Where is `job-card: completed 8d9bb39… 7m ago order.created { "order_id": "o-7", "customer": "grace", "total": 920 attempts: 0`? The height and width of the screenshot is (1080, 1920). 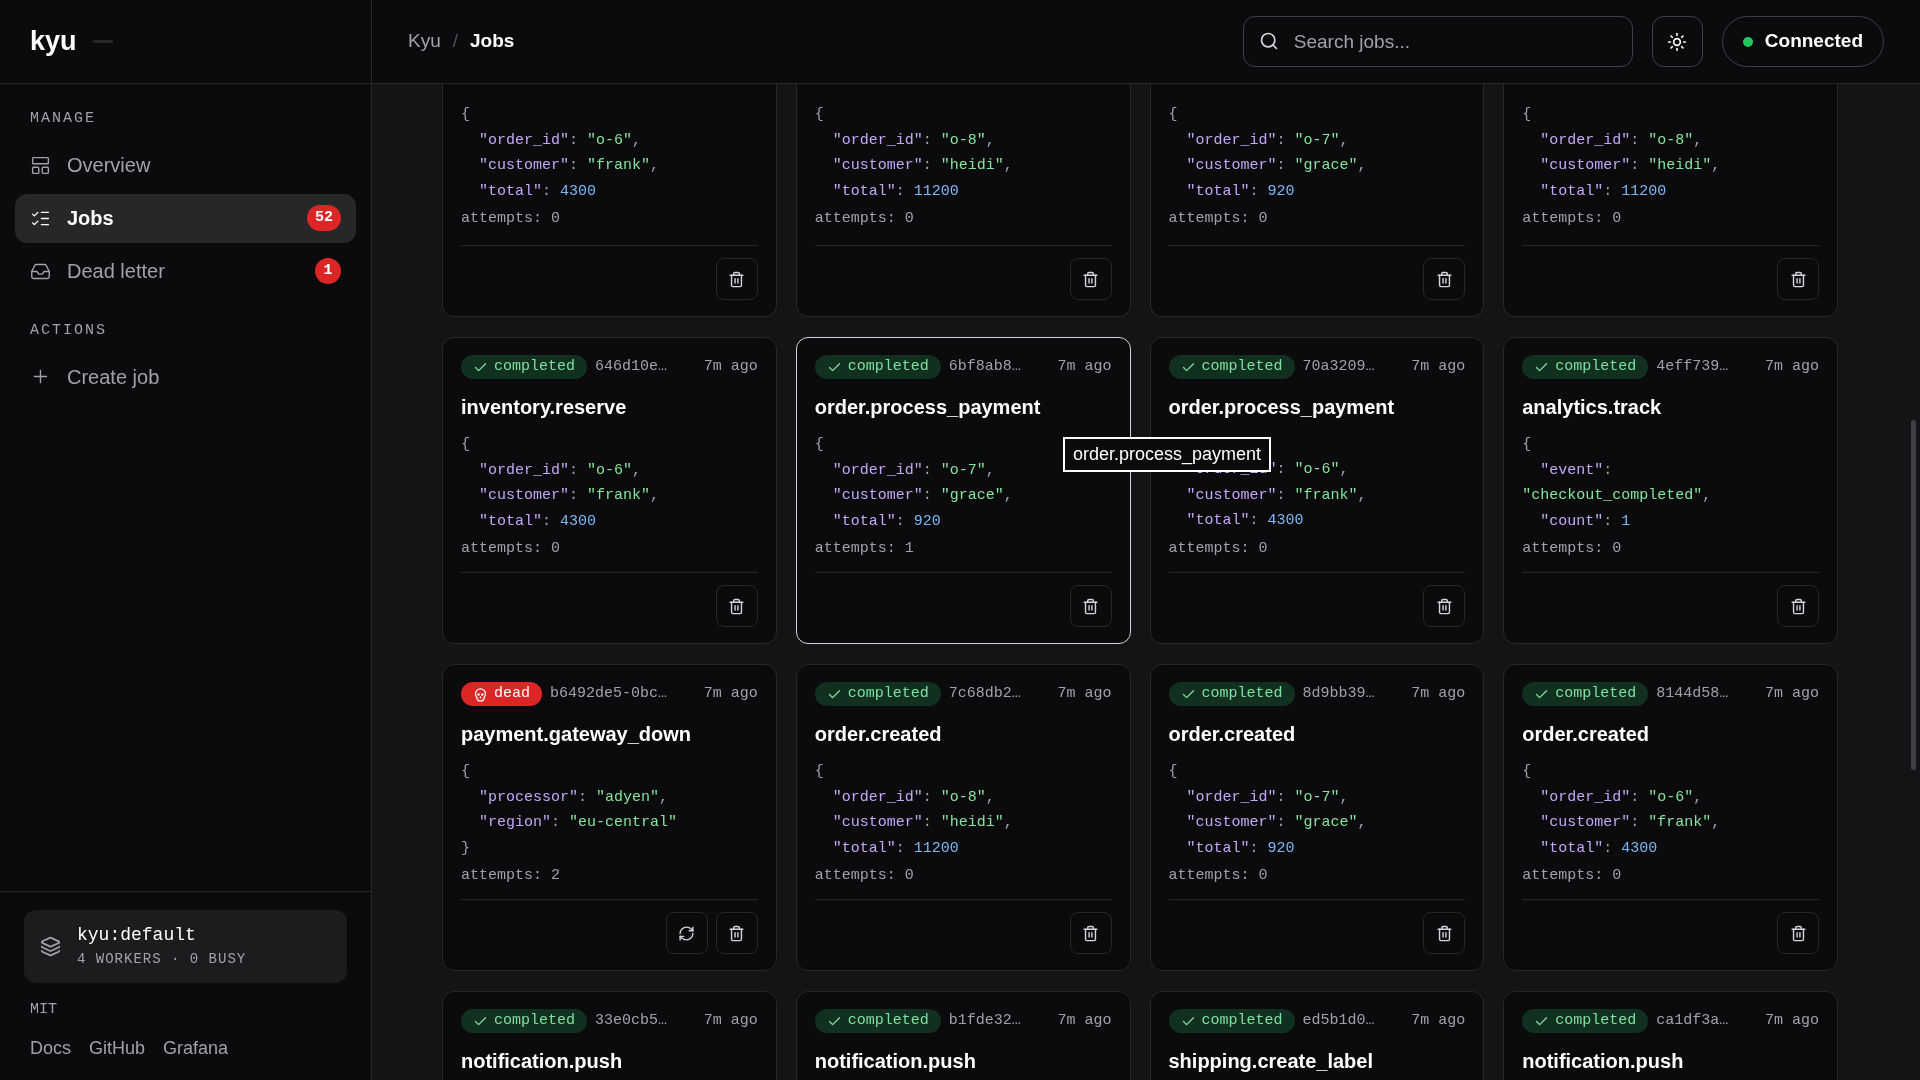 job-card: completed 8d9bb39… 7m ago order.created { "order_id": "o-7", "customer": "grace", "total": 920 attempts: 0 is located at coordinates (1317, 817).